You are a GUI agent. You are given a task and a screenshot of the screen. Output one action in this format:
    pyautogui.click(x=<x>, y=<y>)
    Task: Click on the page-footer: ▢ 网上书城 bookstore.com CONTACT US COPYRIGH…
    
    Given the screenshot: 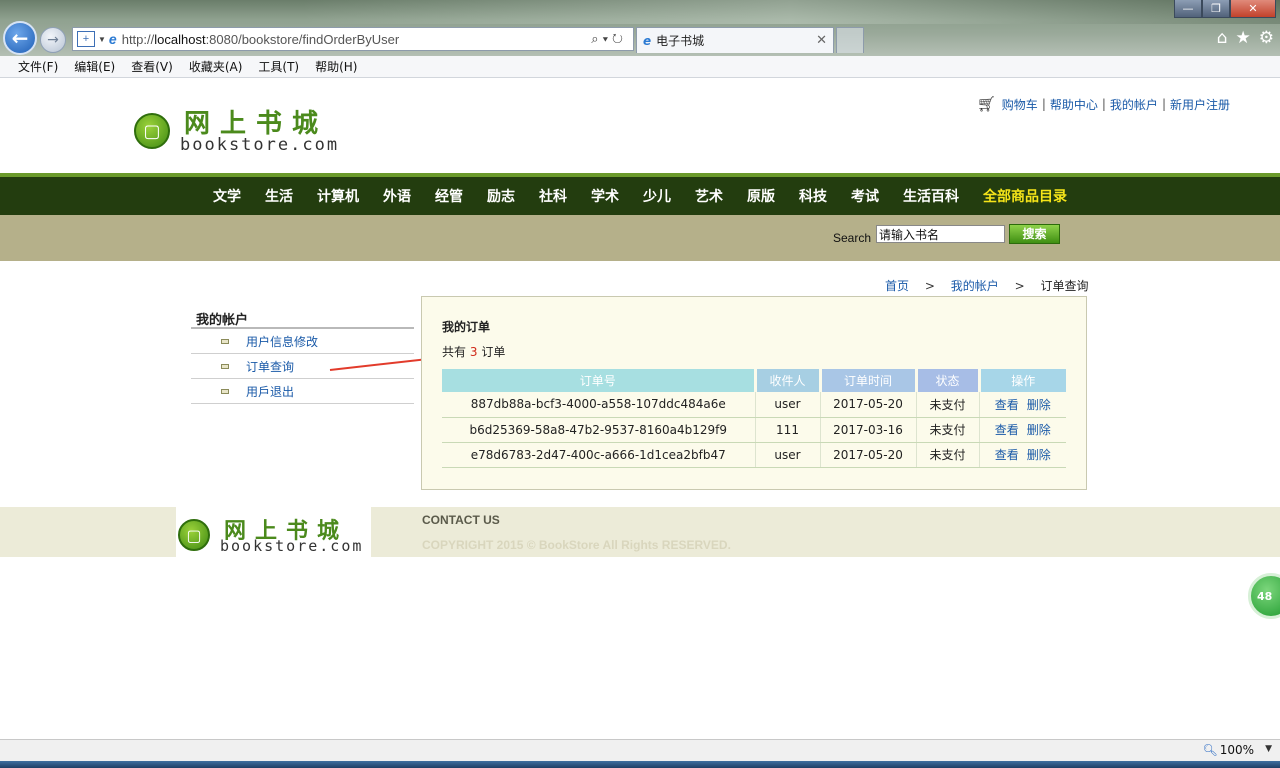 What is the action you would take?
    pyautogui.click(x=640, y=532)
    